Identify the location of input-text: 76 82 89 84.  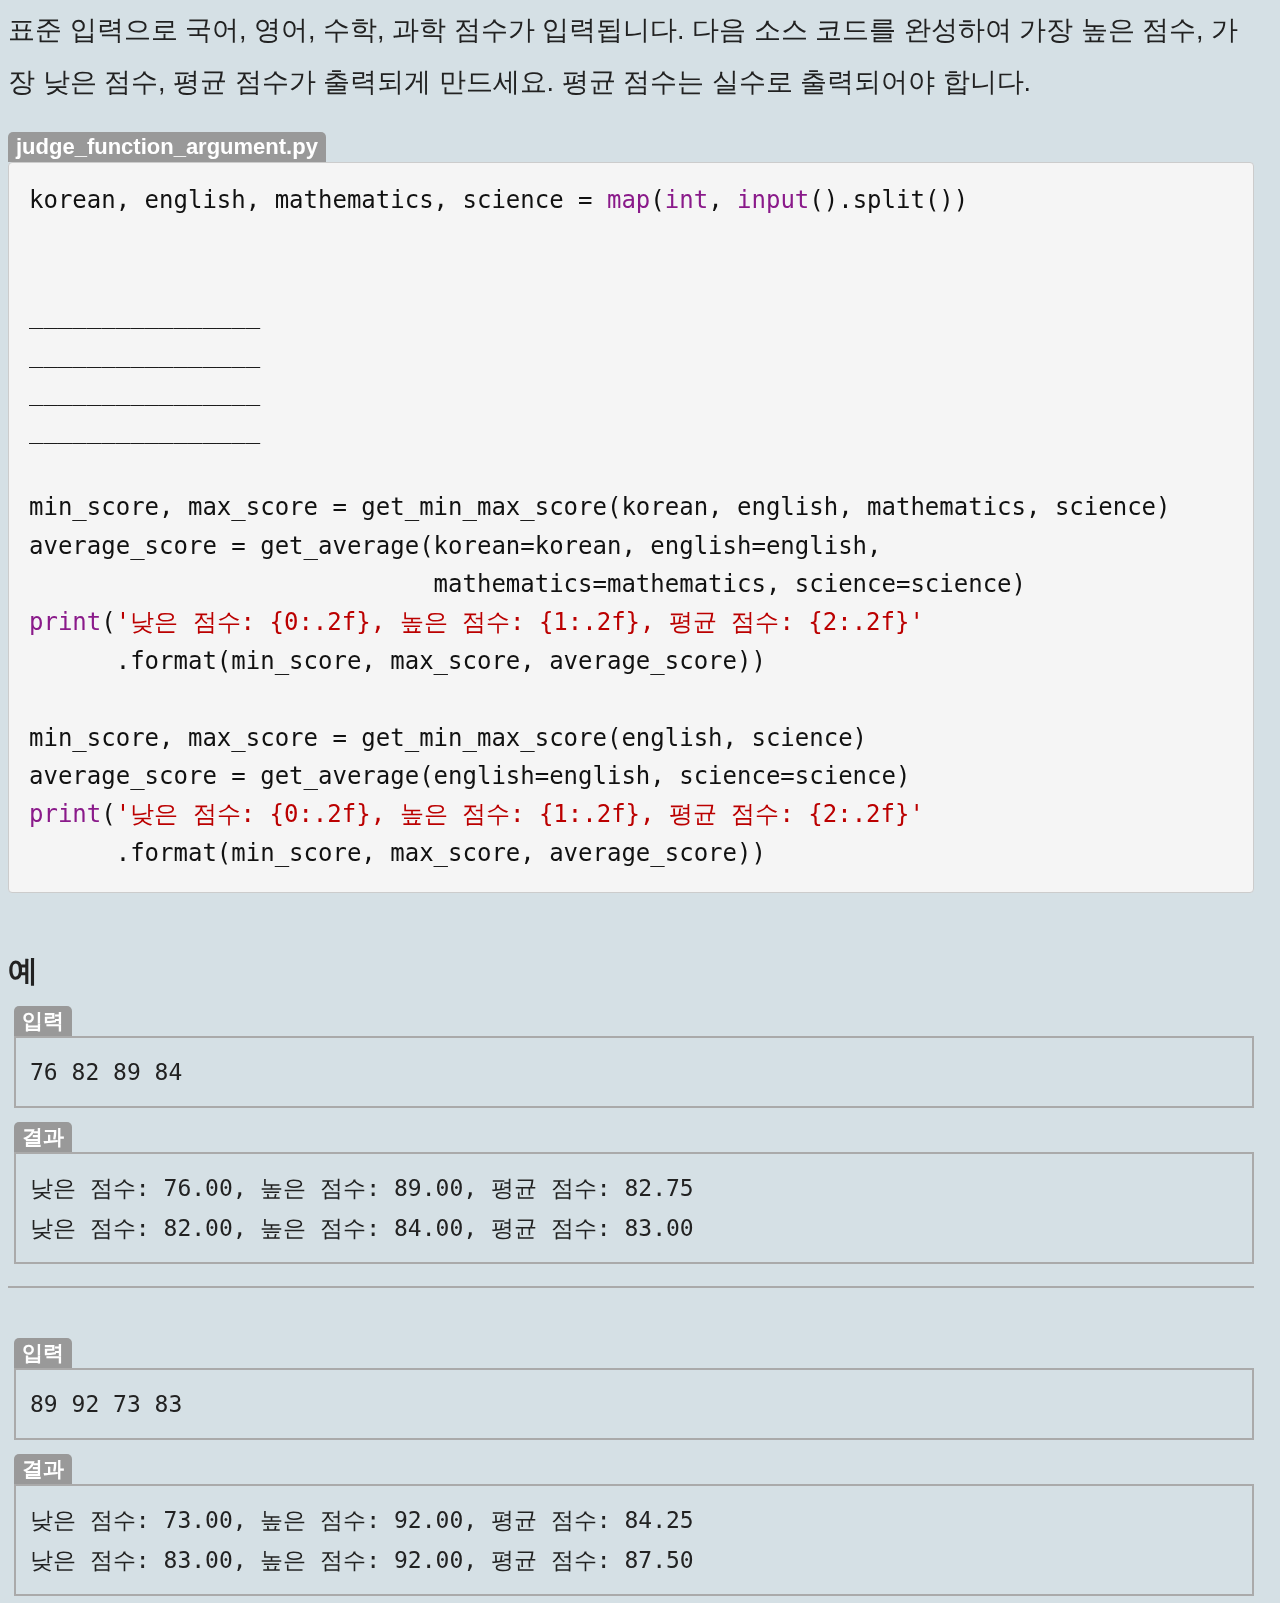
(107, 1073).